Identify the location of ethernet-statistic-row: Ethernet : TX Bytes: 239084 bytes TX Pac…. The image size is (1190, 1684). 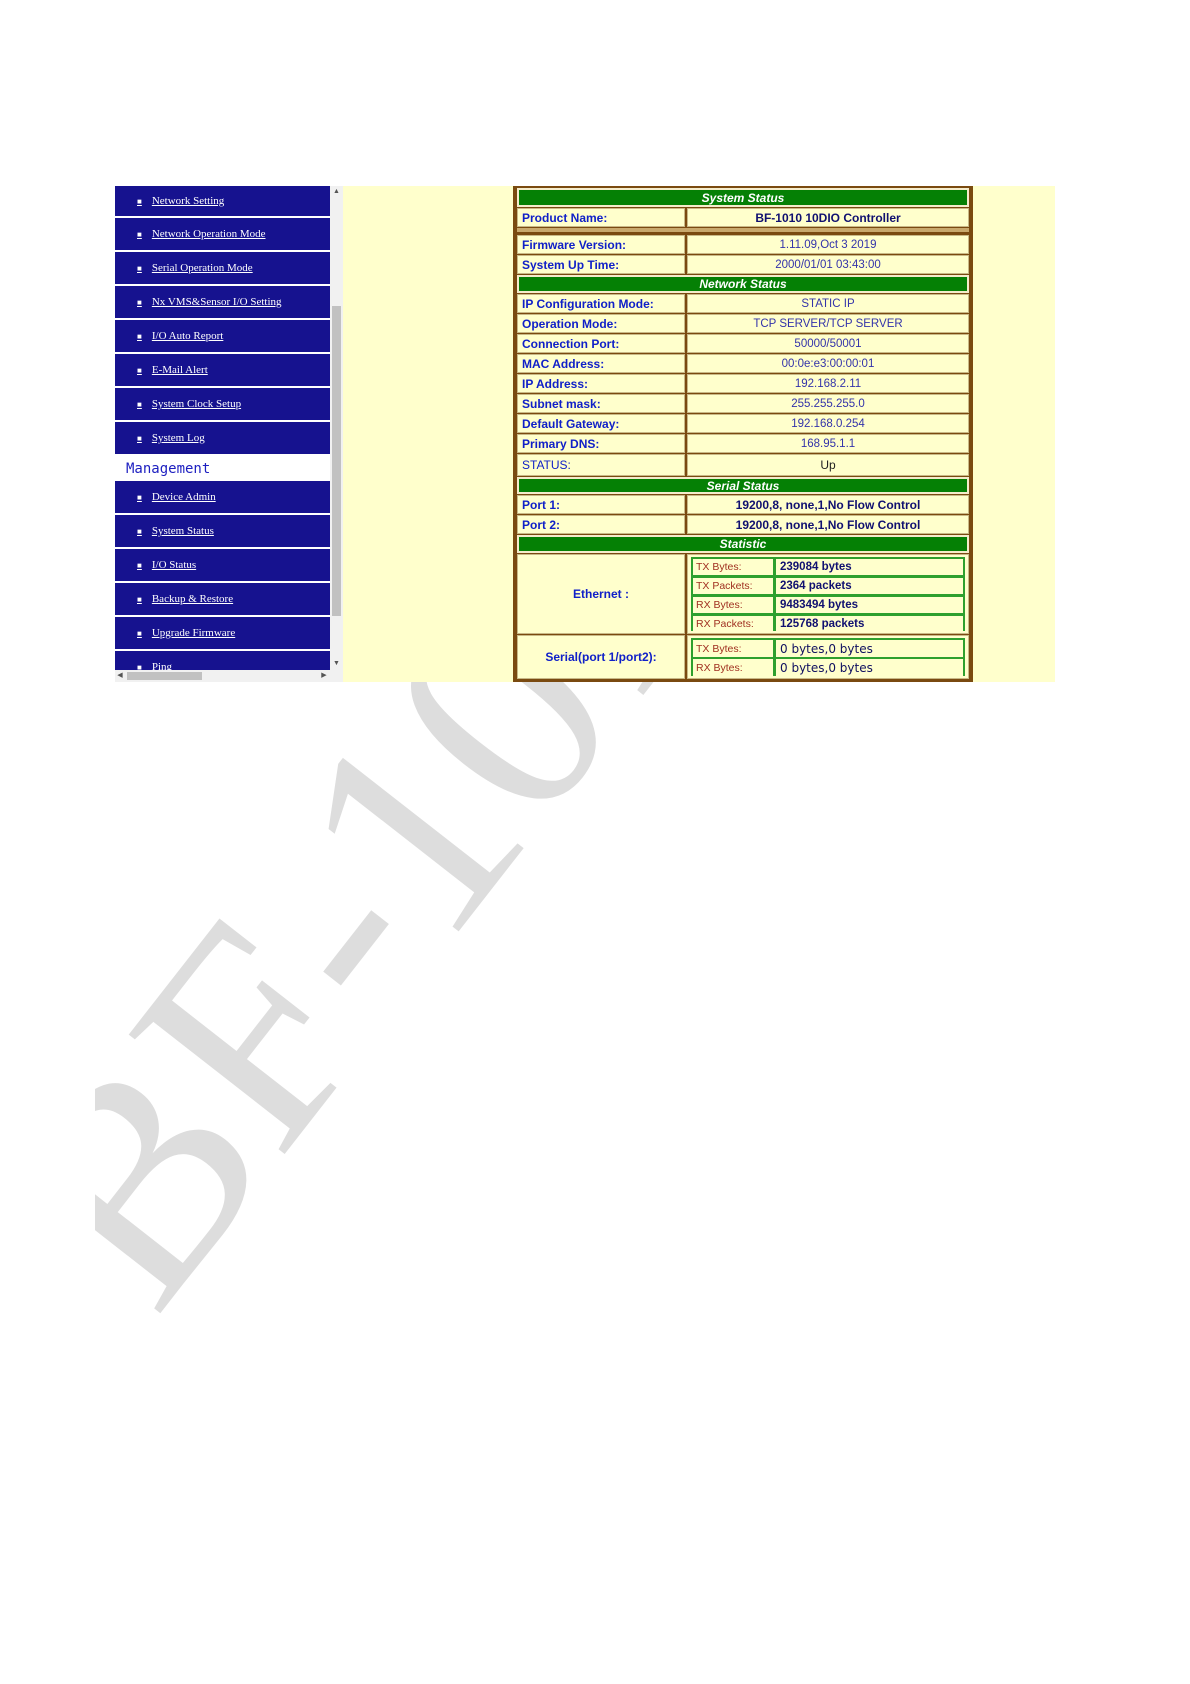
(743, 594).